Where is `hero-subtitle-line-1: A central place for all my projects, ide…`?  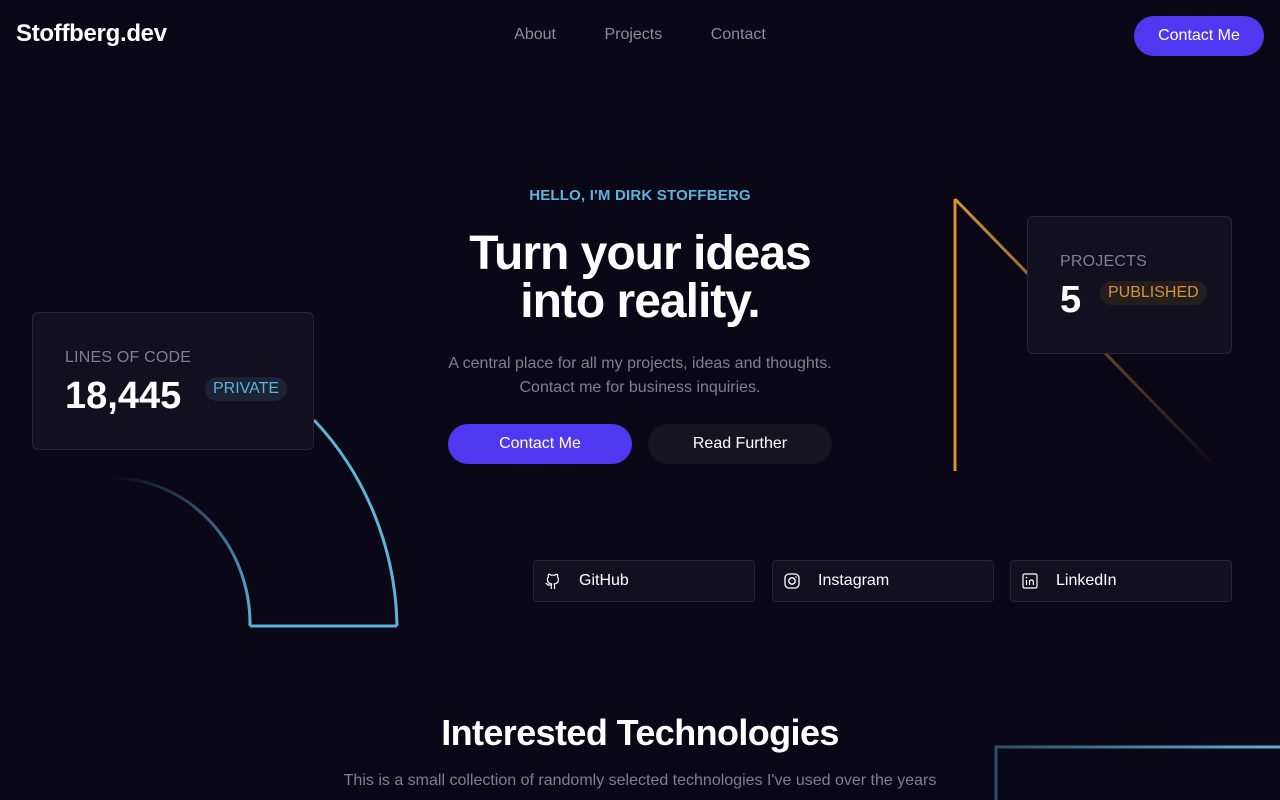
hero-subtitle-line-1: A central place for all my projects, ide… is located at coordinates (640, 363).